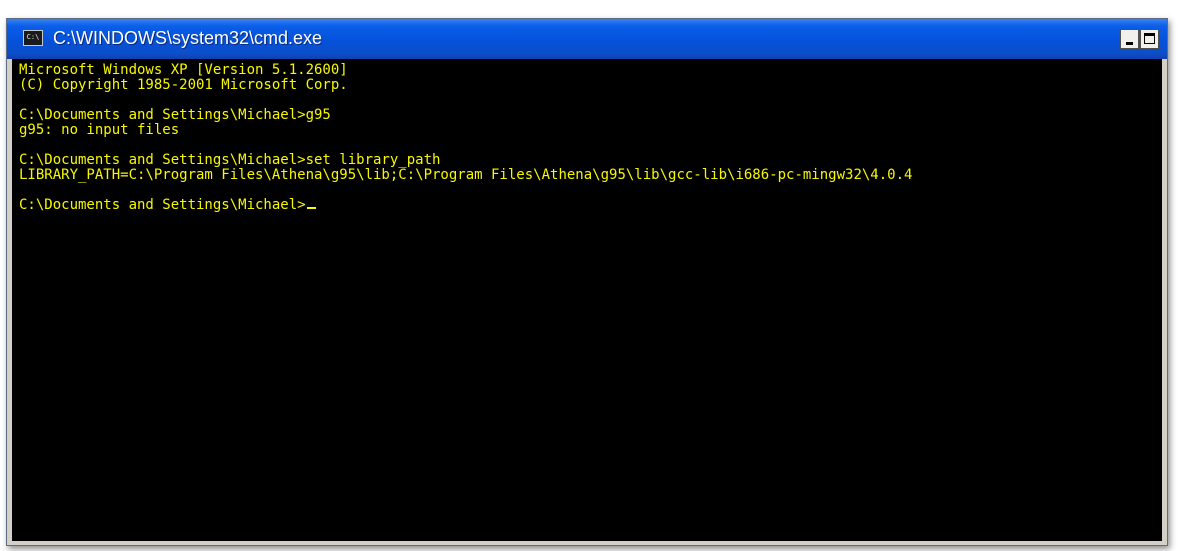 This screenshot has height=551, width=1178. What do you see at coordinates (167, 205) in the screenshot?
I see `console-prompt-line: C:\Documents and Settings\Michael>` at bounding box center [167, 205].